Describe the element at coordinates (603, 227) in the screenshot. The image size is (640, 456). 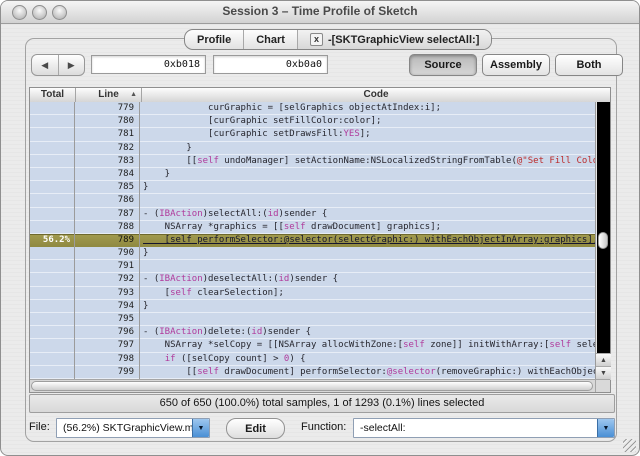
I see `scrollbar-track` at that location.